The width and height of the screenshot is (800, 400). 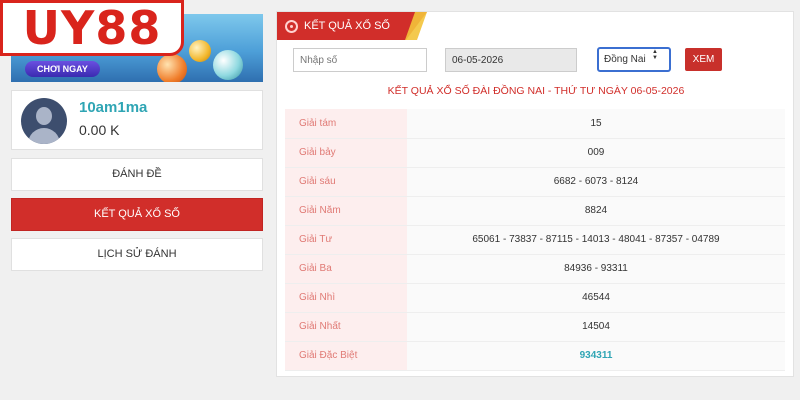 I want to click on prize-label: Giải tám, so click(x=346, y=124).